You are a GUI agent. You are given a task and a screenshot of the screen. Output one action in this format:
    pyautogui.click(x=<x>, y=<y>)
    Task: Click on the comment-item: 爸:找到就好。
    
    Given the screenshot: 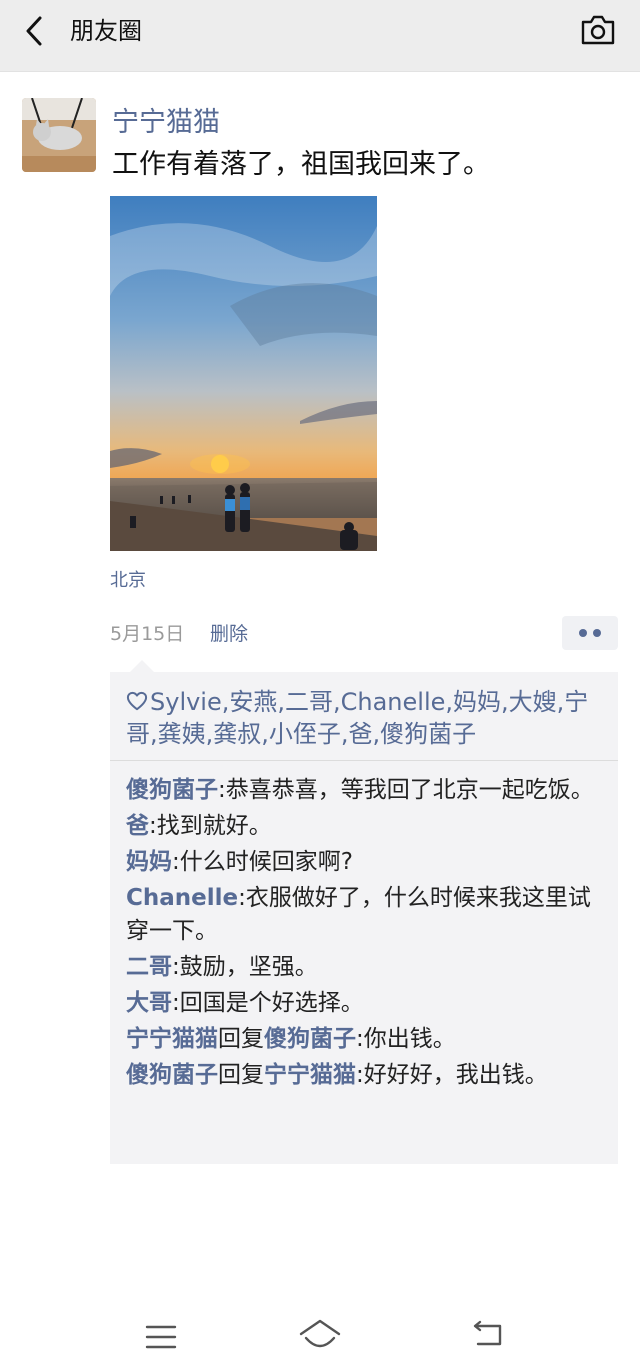 What is the action you would take?
    pyautogui.click(x=361, y=826)
    